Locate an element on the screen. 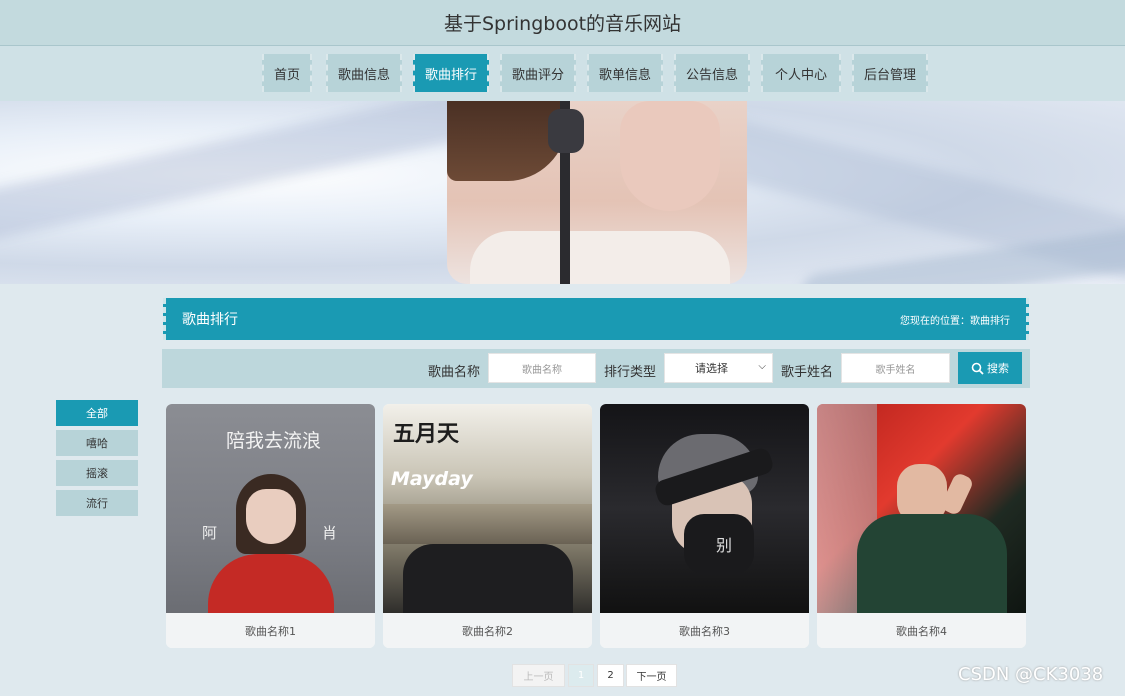  nav-song-ranking: 歌曲排行 is located at coordinates (451, 73).